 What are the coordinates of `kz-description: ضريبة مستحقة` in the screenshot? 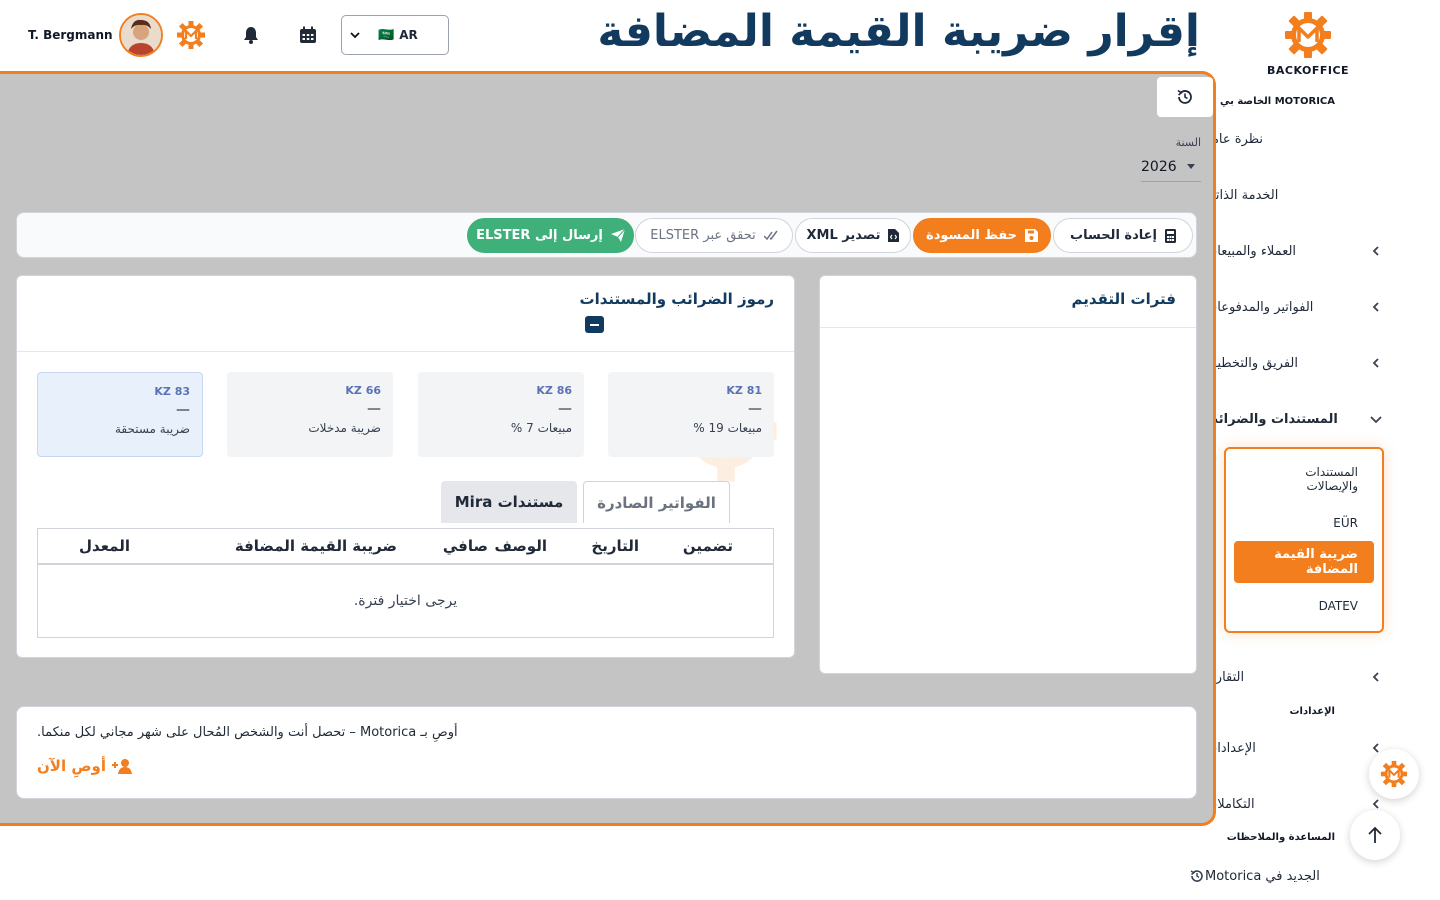 It's located at (152, 429).